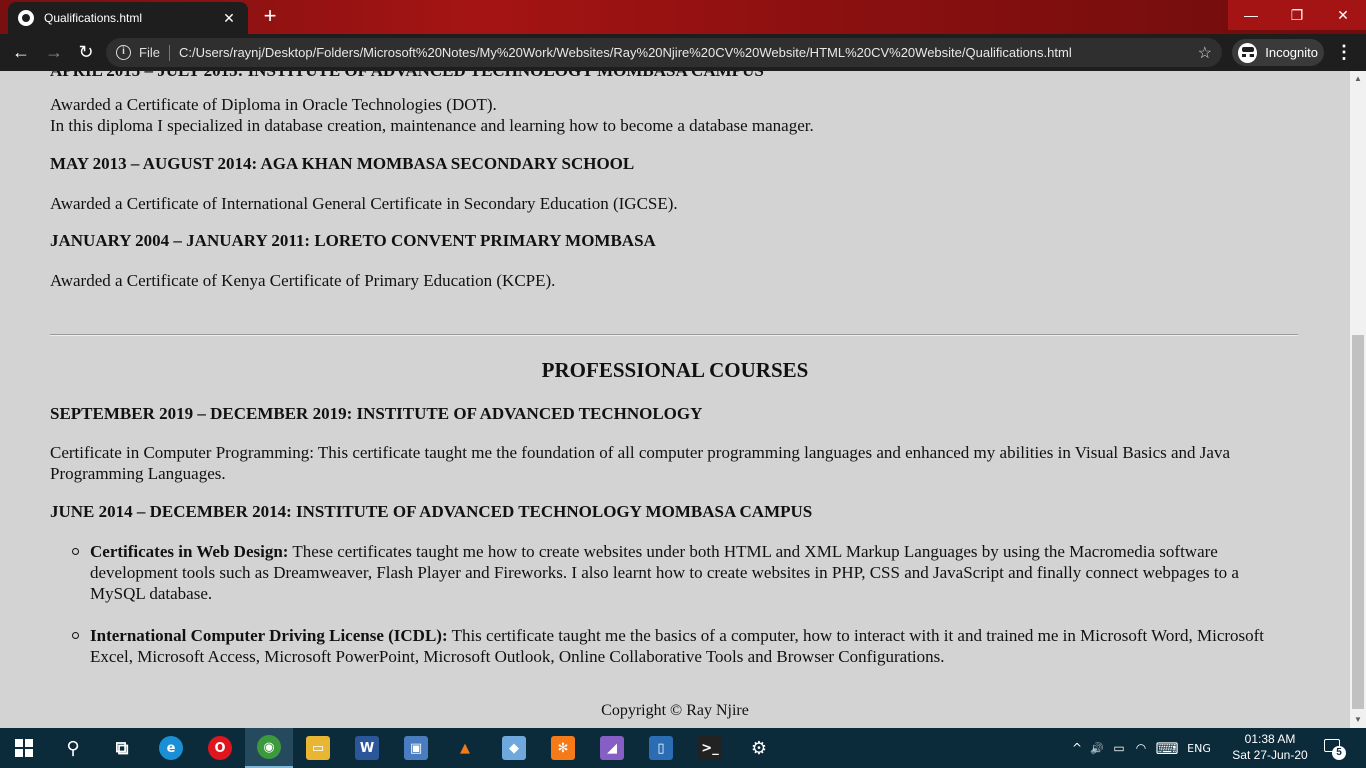 This screenshot has height=768, width=1366. I want to click on page-footer: Copyright © Ray Njire, so click(675, 710).